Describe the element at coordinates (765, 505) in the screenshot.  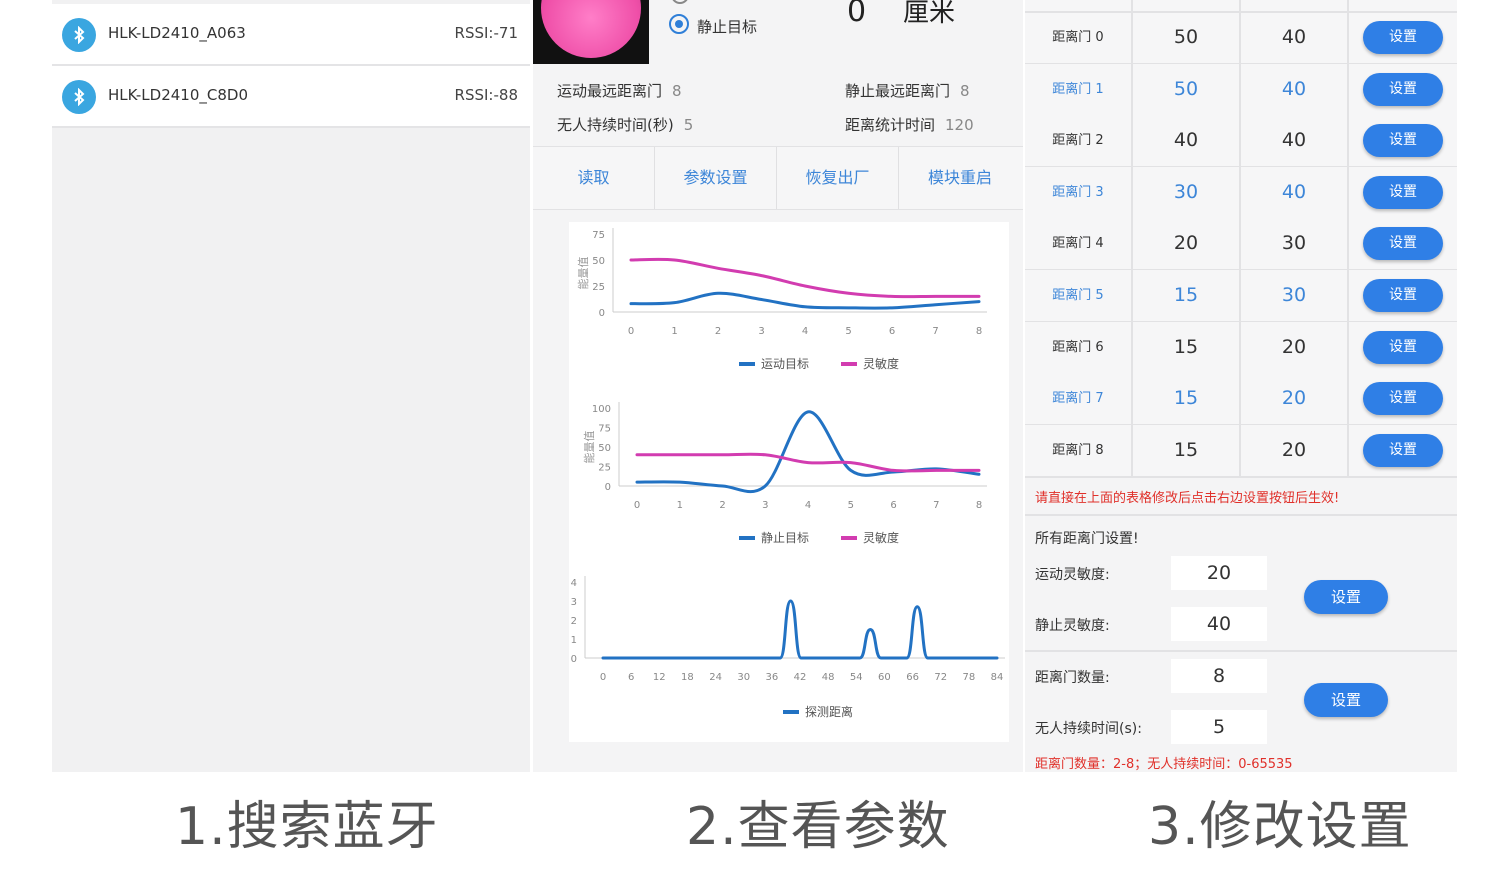
I see `x-tick-label: 3` at that location.